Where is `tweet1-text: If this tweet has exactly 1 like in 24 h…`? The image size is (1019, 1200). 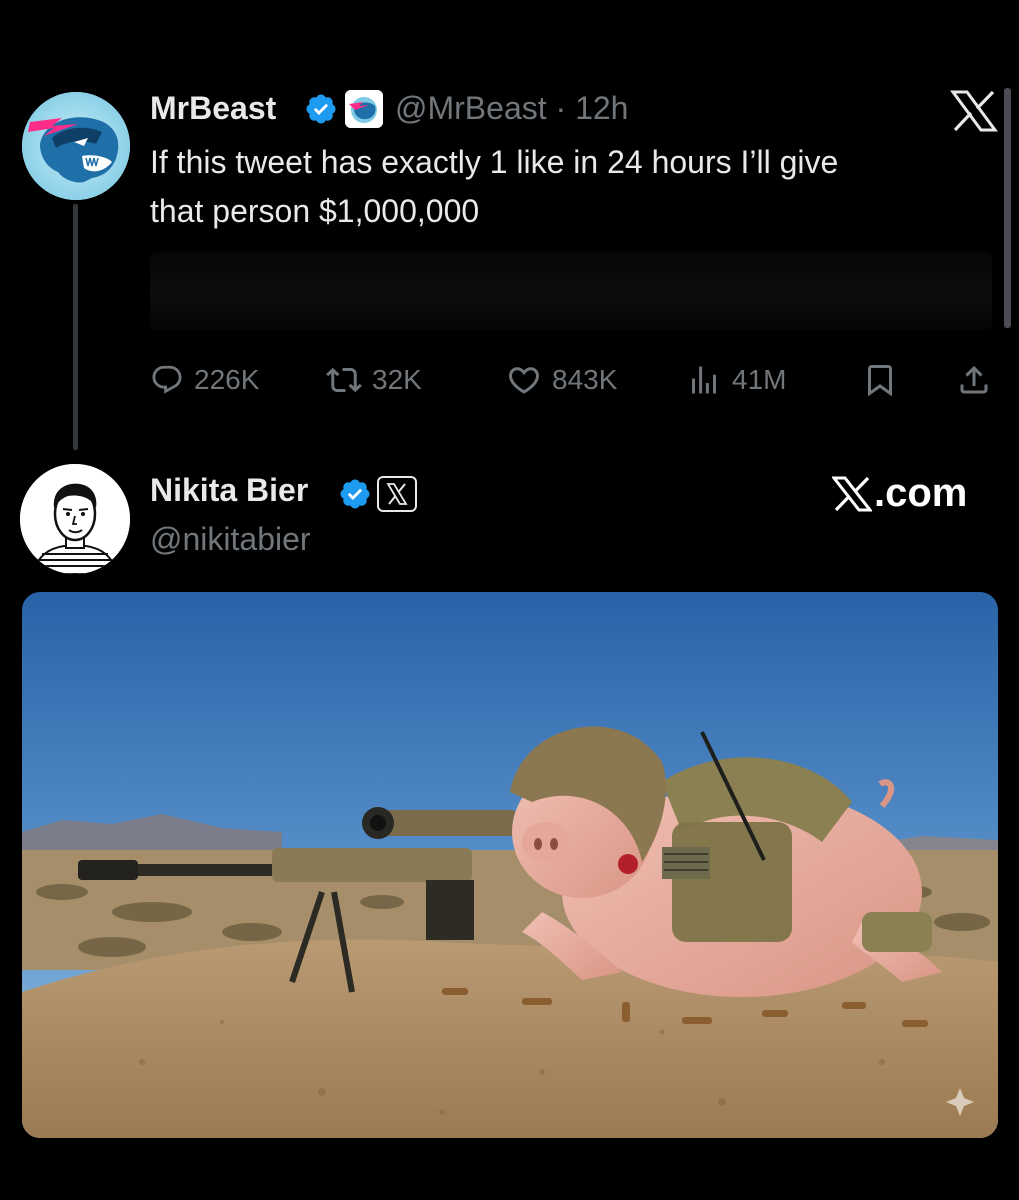
tweet1-text: If this tweet has exactly 1 like in 24 h… is located at coordinates (494, 186).